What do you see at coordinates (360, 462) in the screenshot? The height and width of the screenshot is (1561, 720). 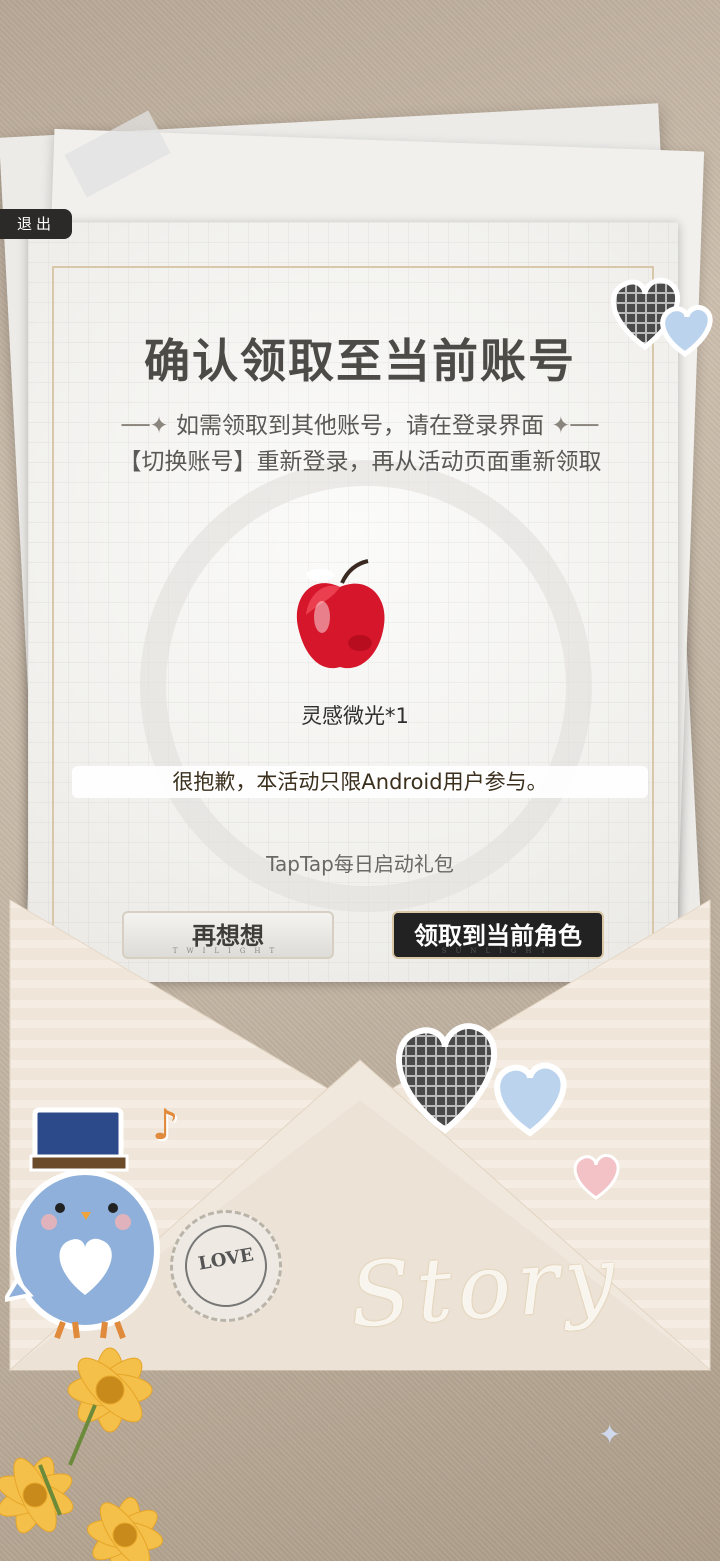 I see `subtitle-line-2: 【切换账号】重新登录，再从活动页面重新领取` at bounding box center [360, 462].